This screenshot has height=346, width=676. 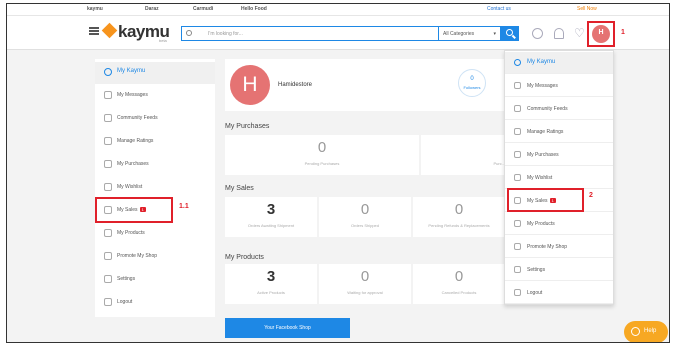 I want to click on pending-purchases-value: 0, so click(x=322, y=147).